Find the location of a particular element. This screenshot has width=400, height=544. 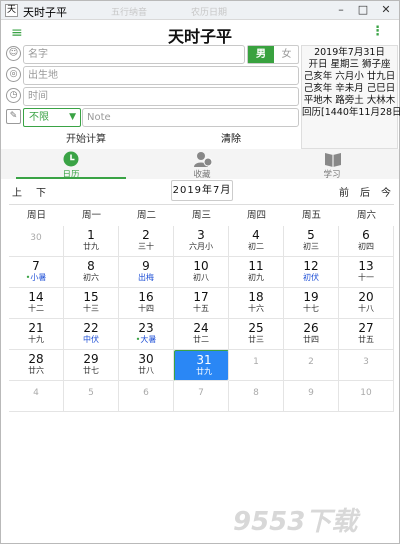

note-input: Note is located at coordinates (190, 117).